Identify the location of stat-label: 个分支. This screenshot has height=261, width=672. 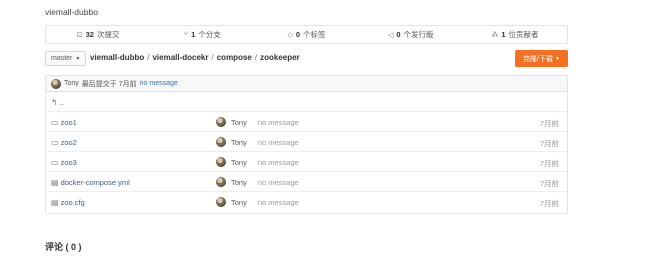
(209, 34).